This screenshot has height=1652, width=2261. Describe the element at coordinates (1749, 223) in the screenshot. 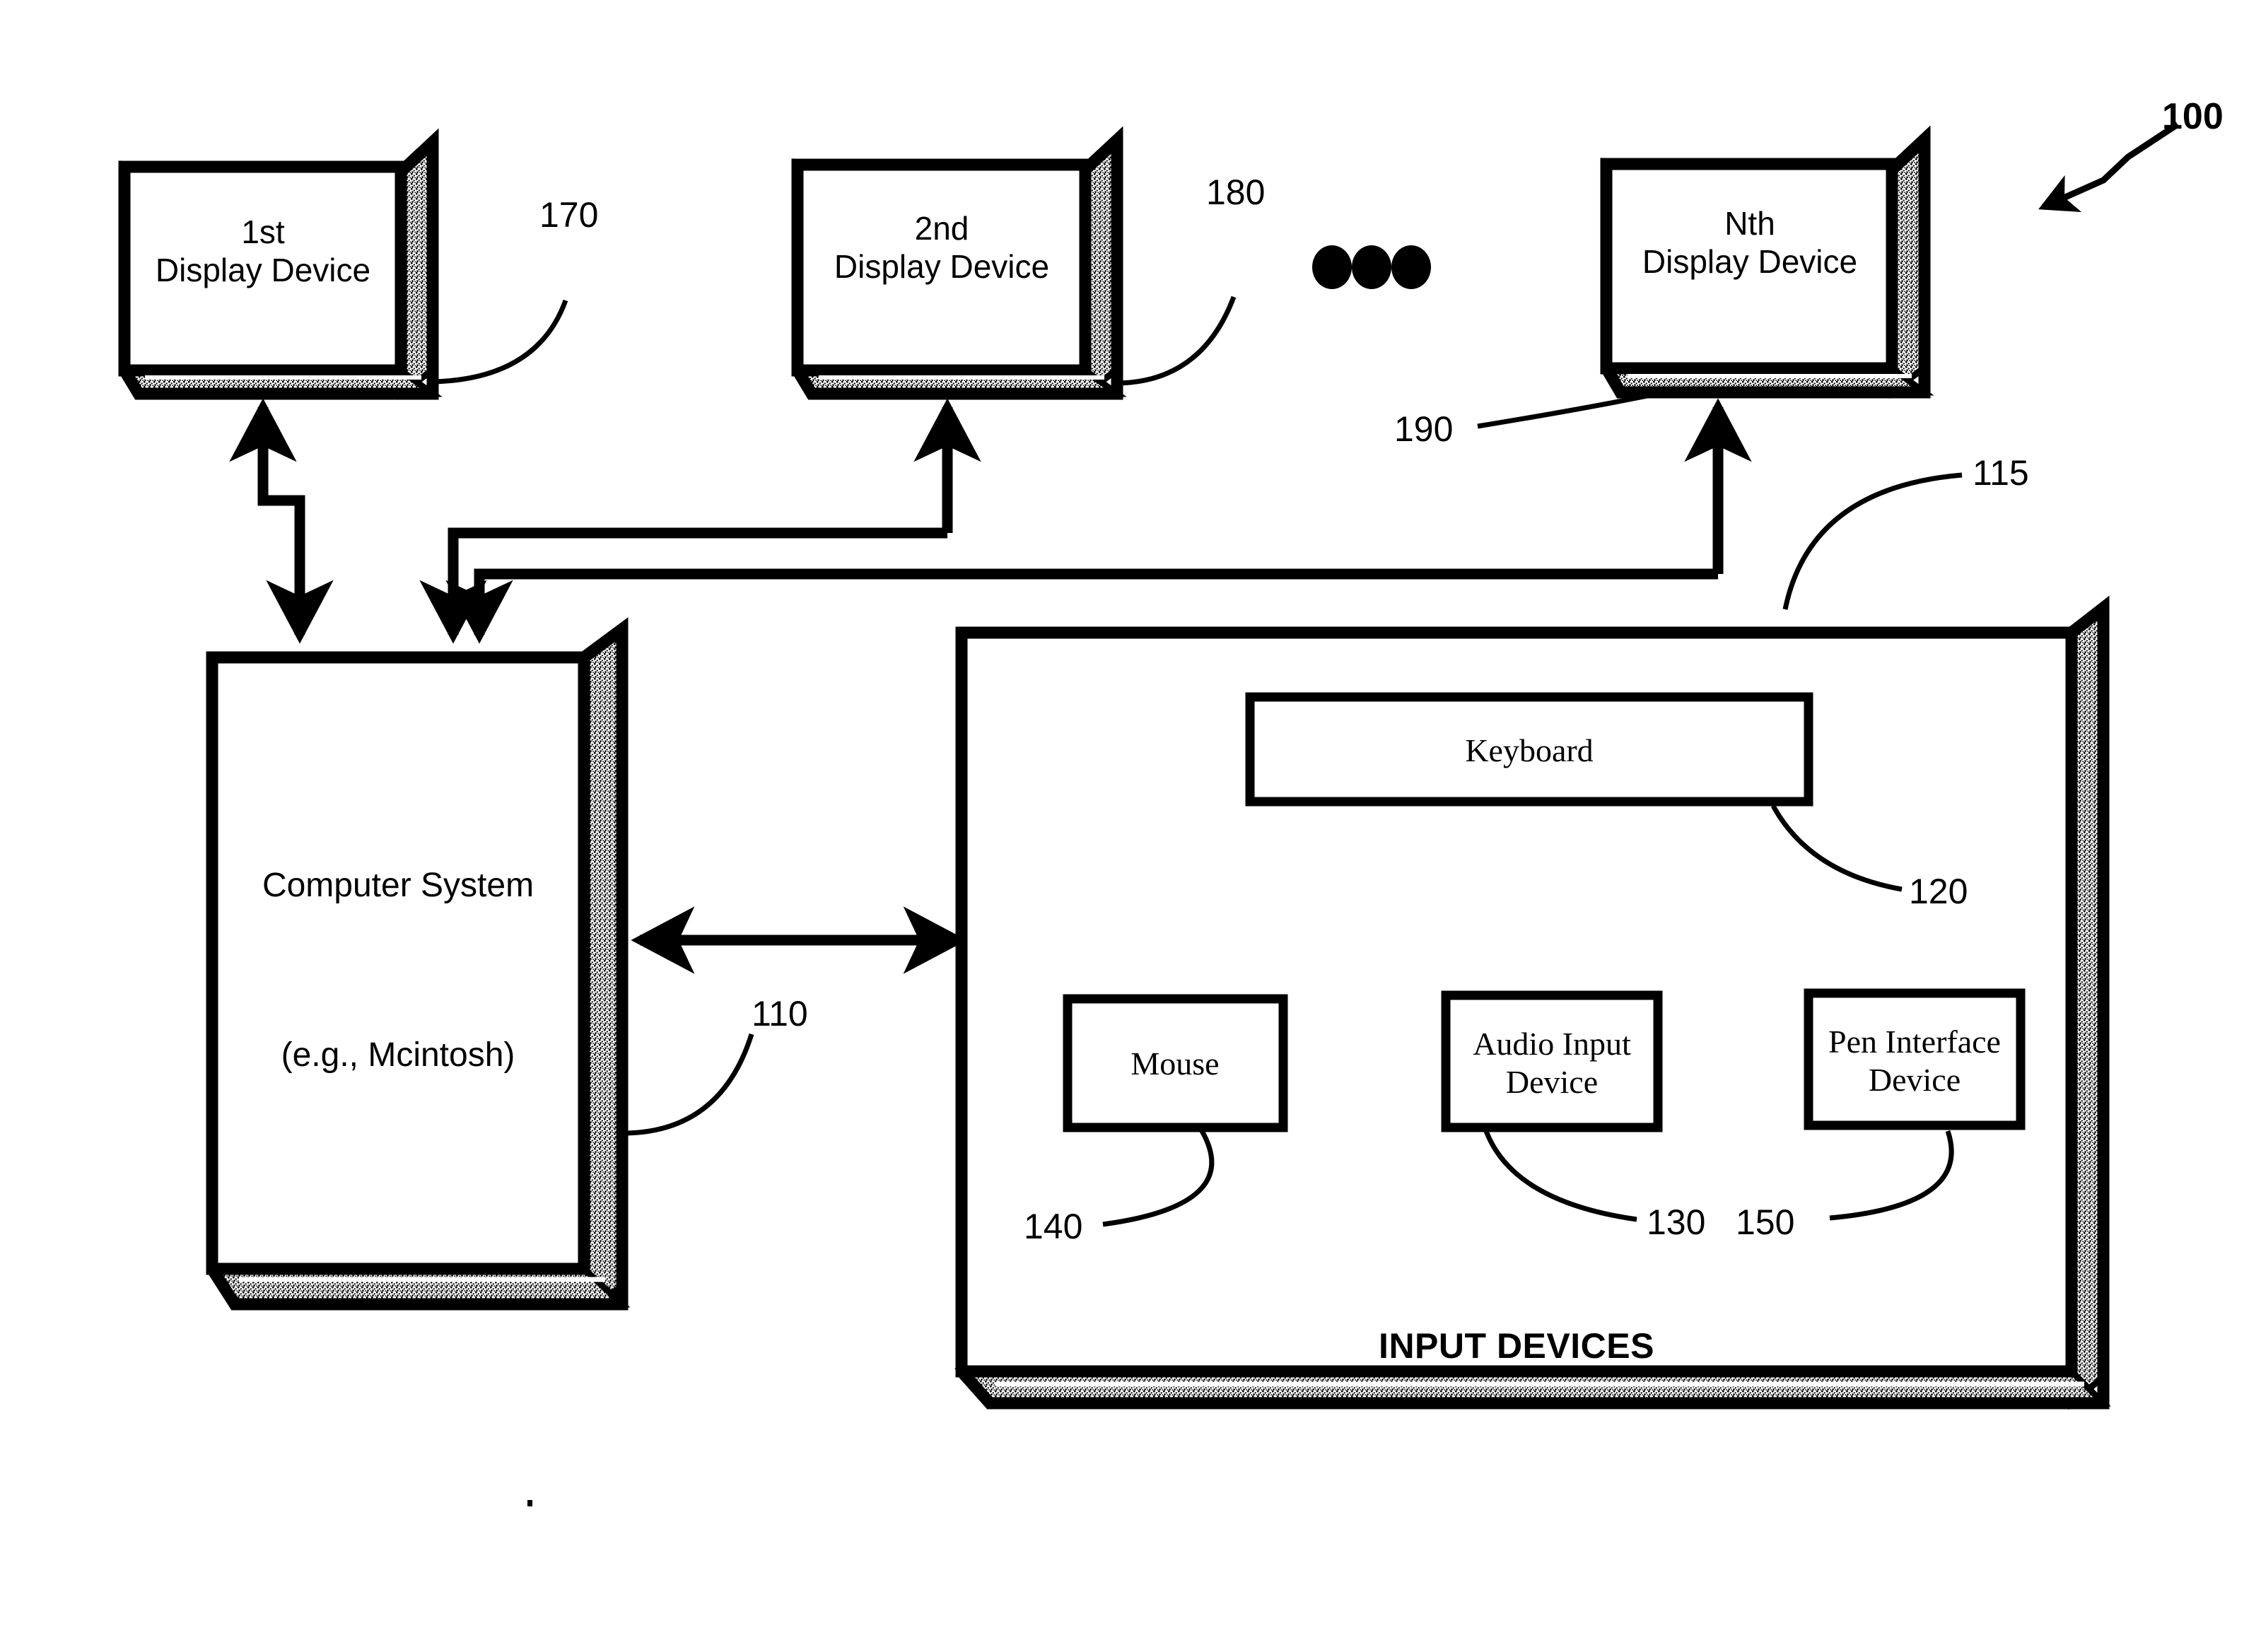

I see `display-n-line1: Nth` at that location.